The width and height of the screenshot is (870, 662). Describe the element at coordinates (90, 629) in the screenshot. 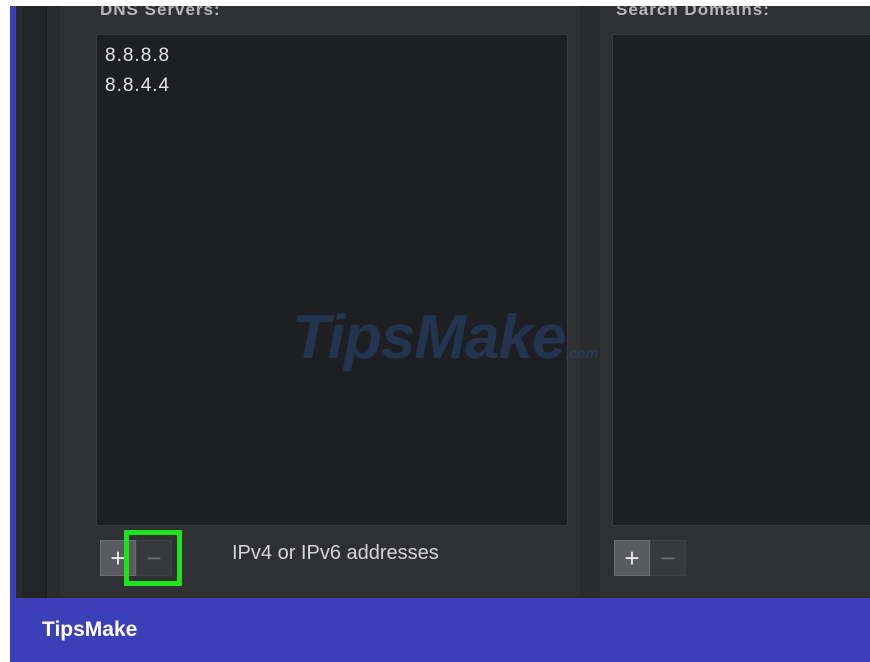

I see `footer-brand: TipsMake` at that location.